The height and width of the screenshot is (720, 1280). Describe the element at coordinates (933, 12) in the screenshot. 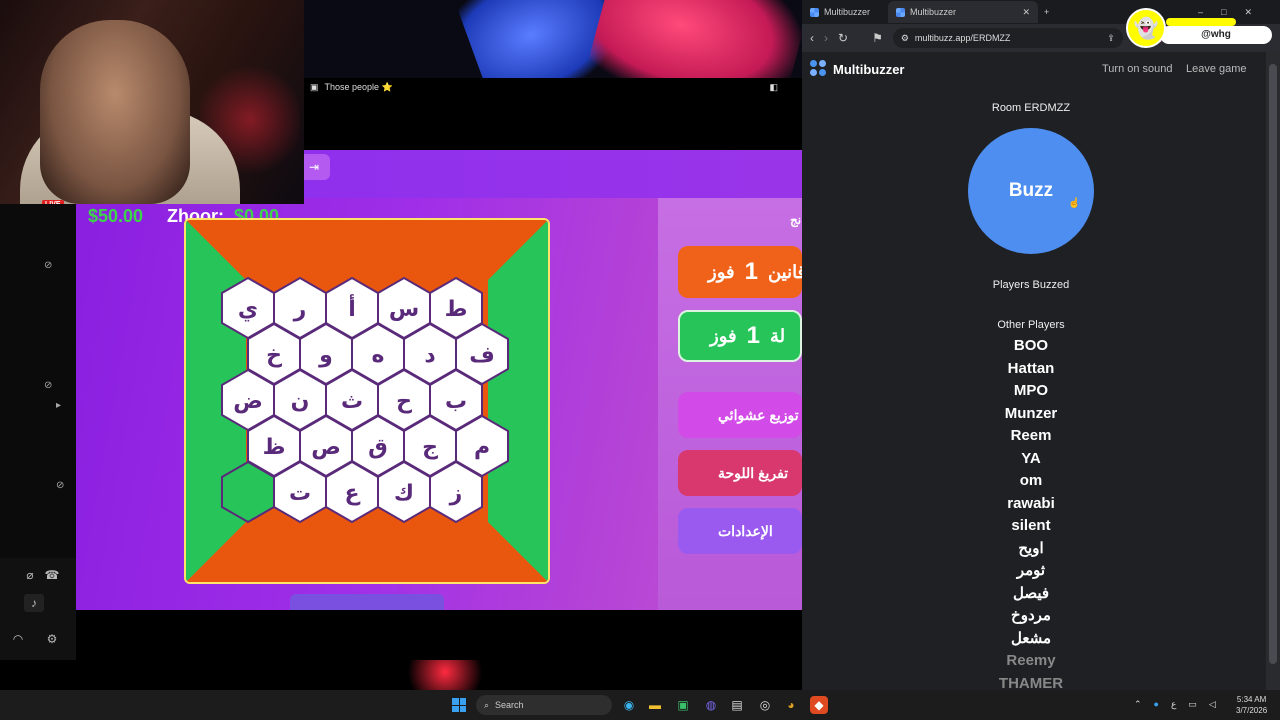

I see `tab-2-title: Multibuzzer` at that location.